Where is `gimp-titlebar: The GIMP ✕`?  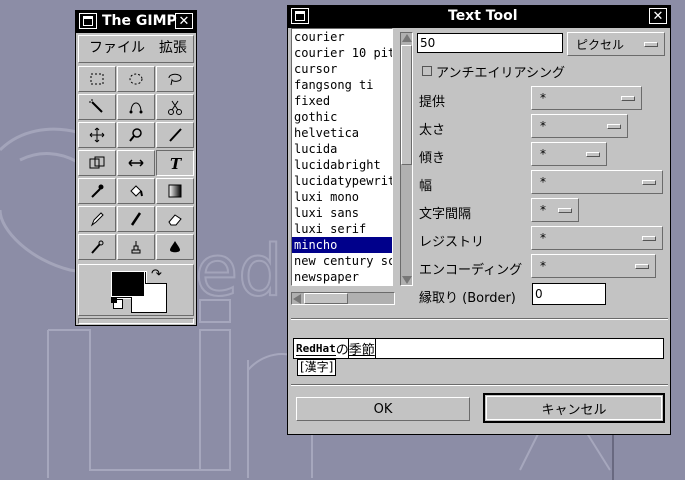
gimp-titlebar: The GIMP ✕ is located at coordinates (136, 22).